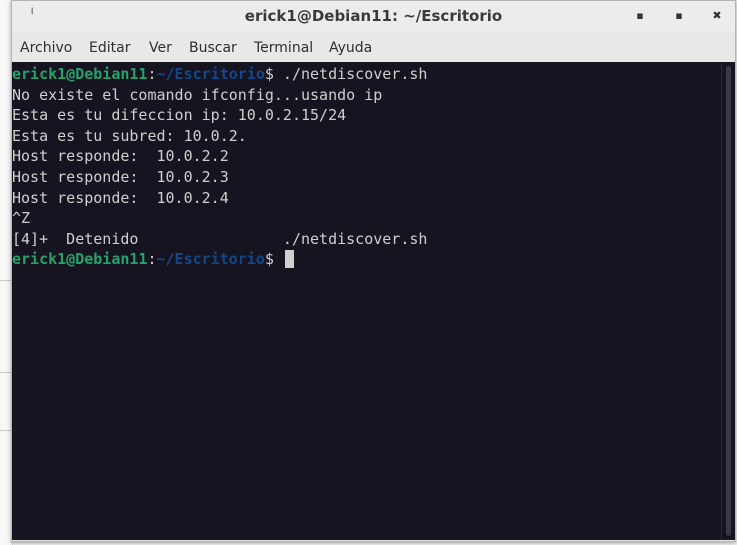 The image size is (737, 545). Describe the element at coordinates (120, 176) in the screenshot. I see `output-line: Host responde: 10.0.2.3` at that location.